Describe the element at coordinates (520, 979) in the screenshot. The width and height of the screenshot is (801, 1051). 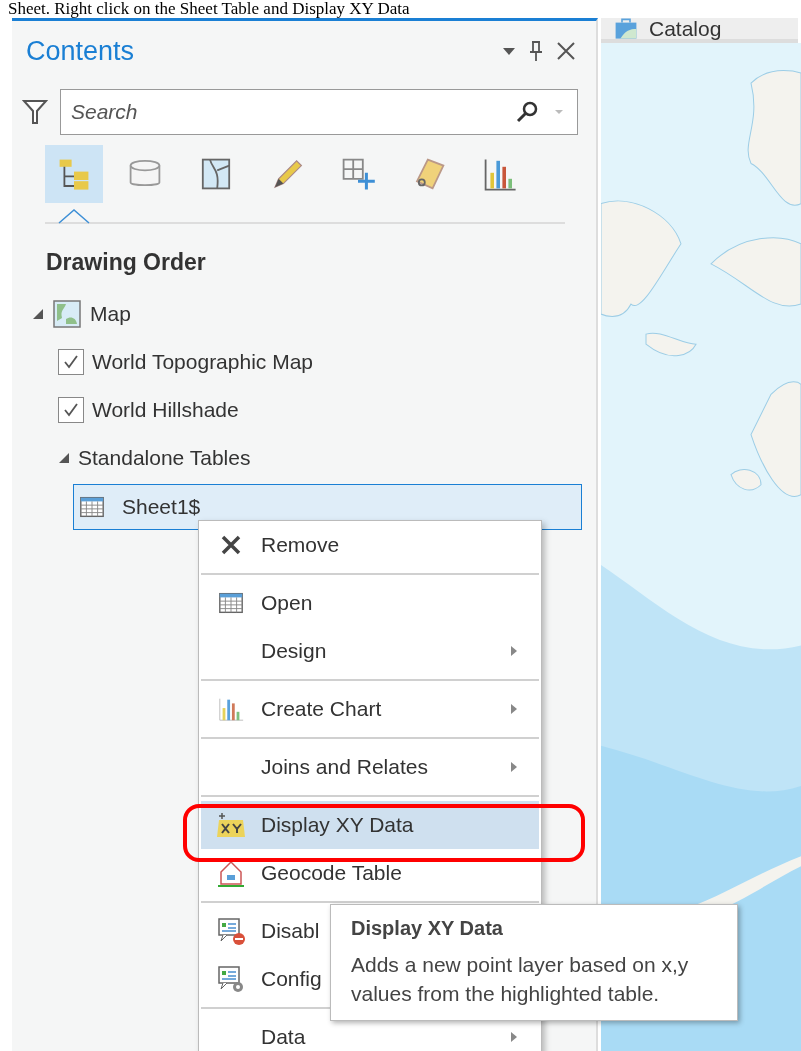
I see `tooltip-text: Adds a new point layer based on x,y values from the highlighted table.` at that location.